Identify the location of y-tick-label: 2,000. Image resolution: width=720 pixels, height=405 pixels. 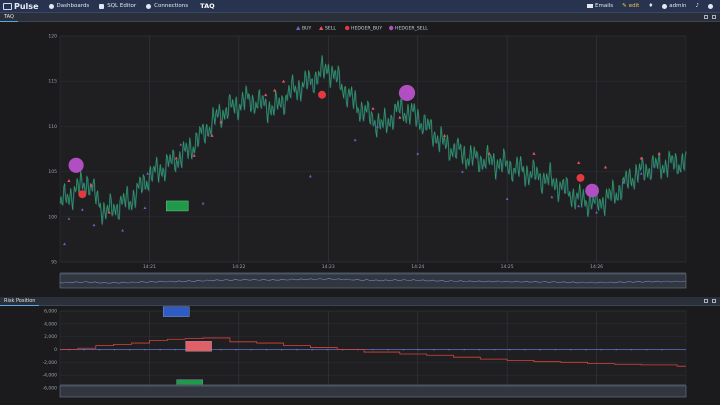
(50, 337).